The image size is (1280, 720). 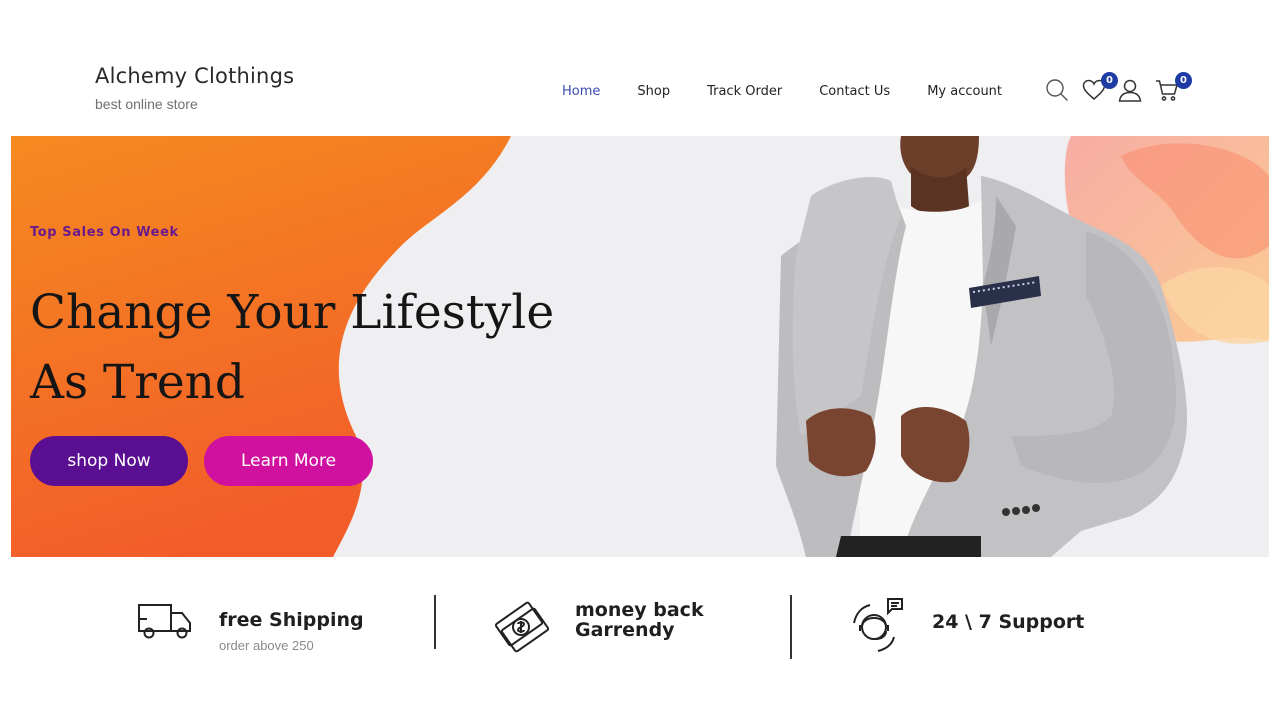 What do you see at coordinates (194, 76) in the screenshot?
I see `brand-title: Alchemy Clothings` at bounding box center [194, 76].